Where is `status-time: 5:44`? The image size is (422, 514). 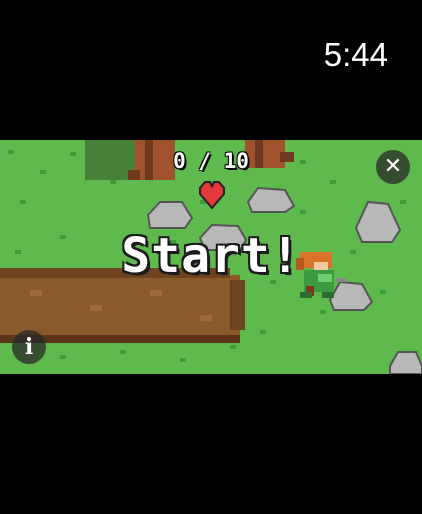
status-time: 5:44 is located at coordinates (355, 54).